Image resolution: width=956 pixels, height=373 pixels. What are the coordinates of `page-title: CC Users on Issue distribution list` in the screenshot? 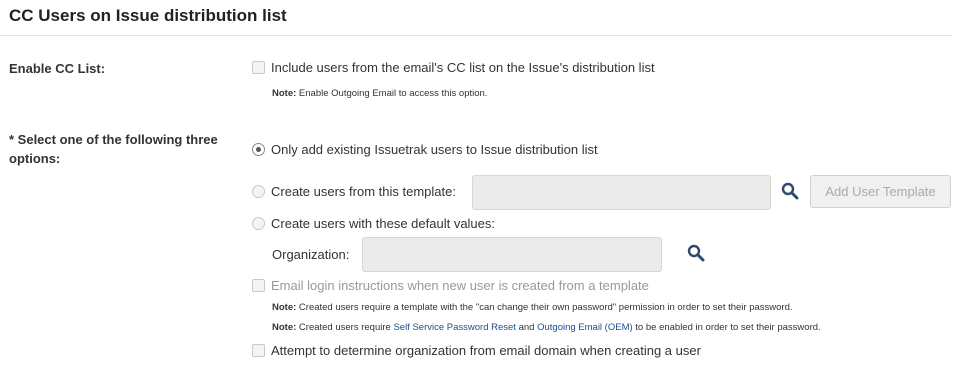 It's located at (148, 15).